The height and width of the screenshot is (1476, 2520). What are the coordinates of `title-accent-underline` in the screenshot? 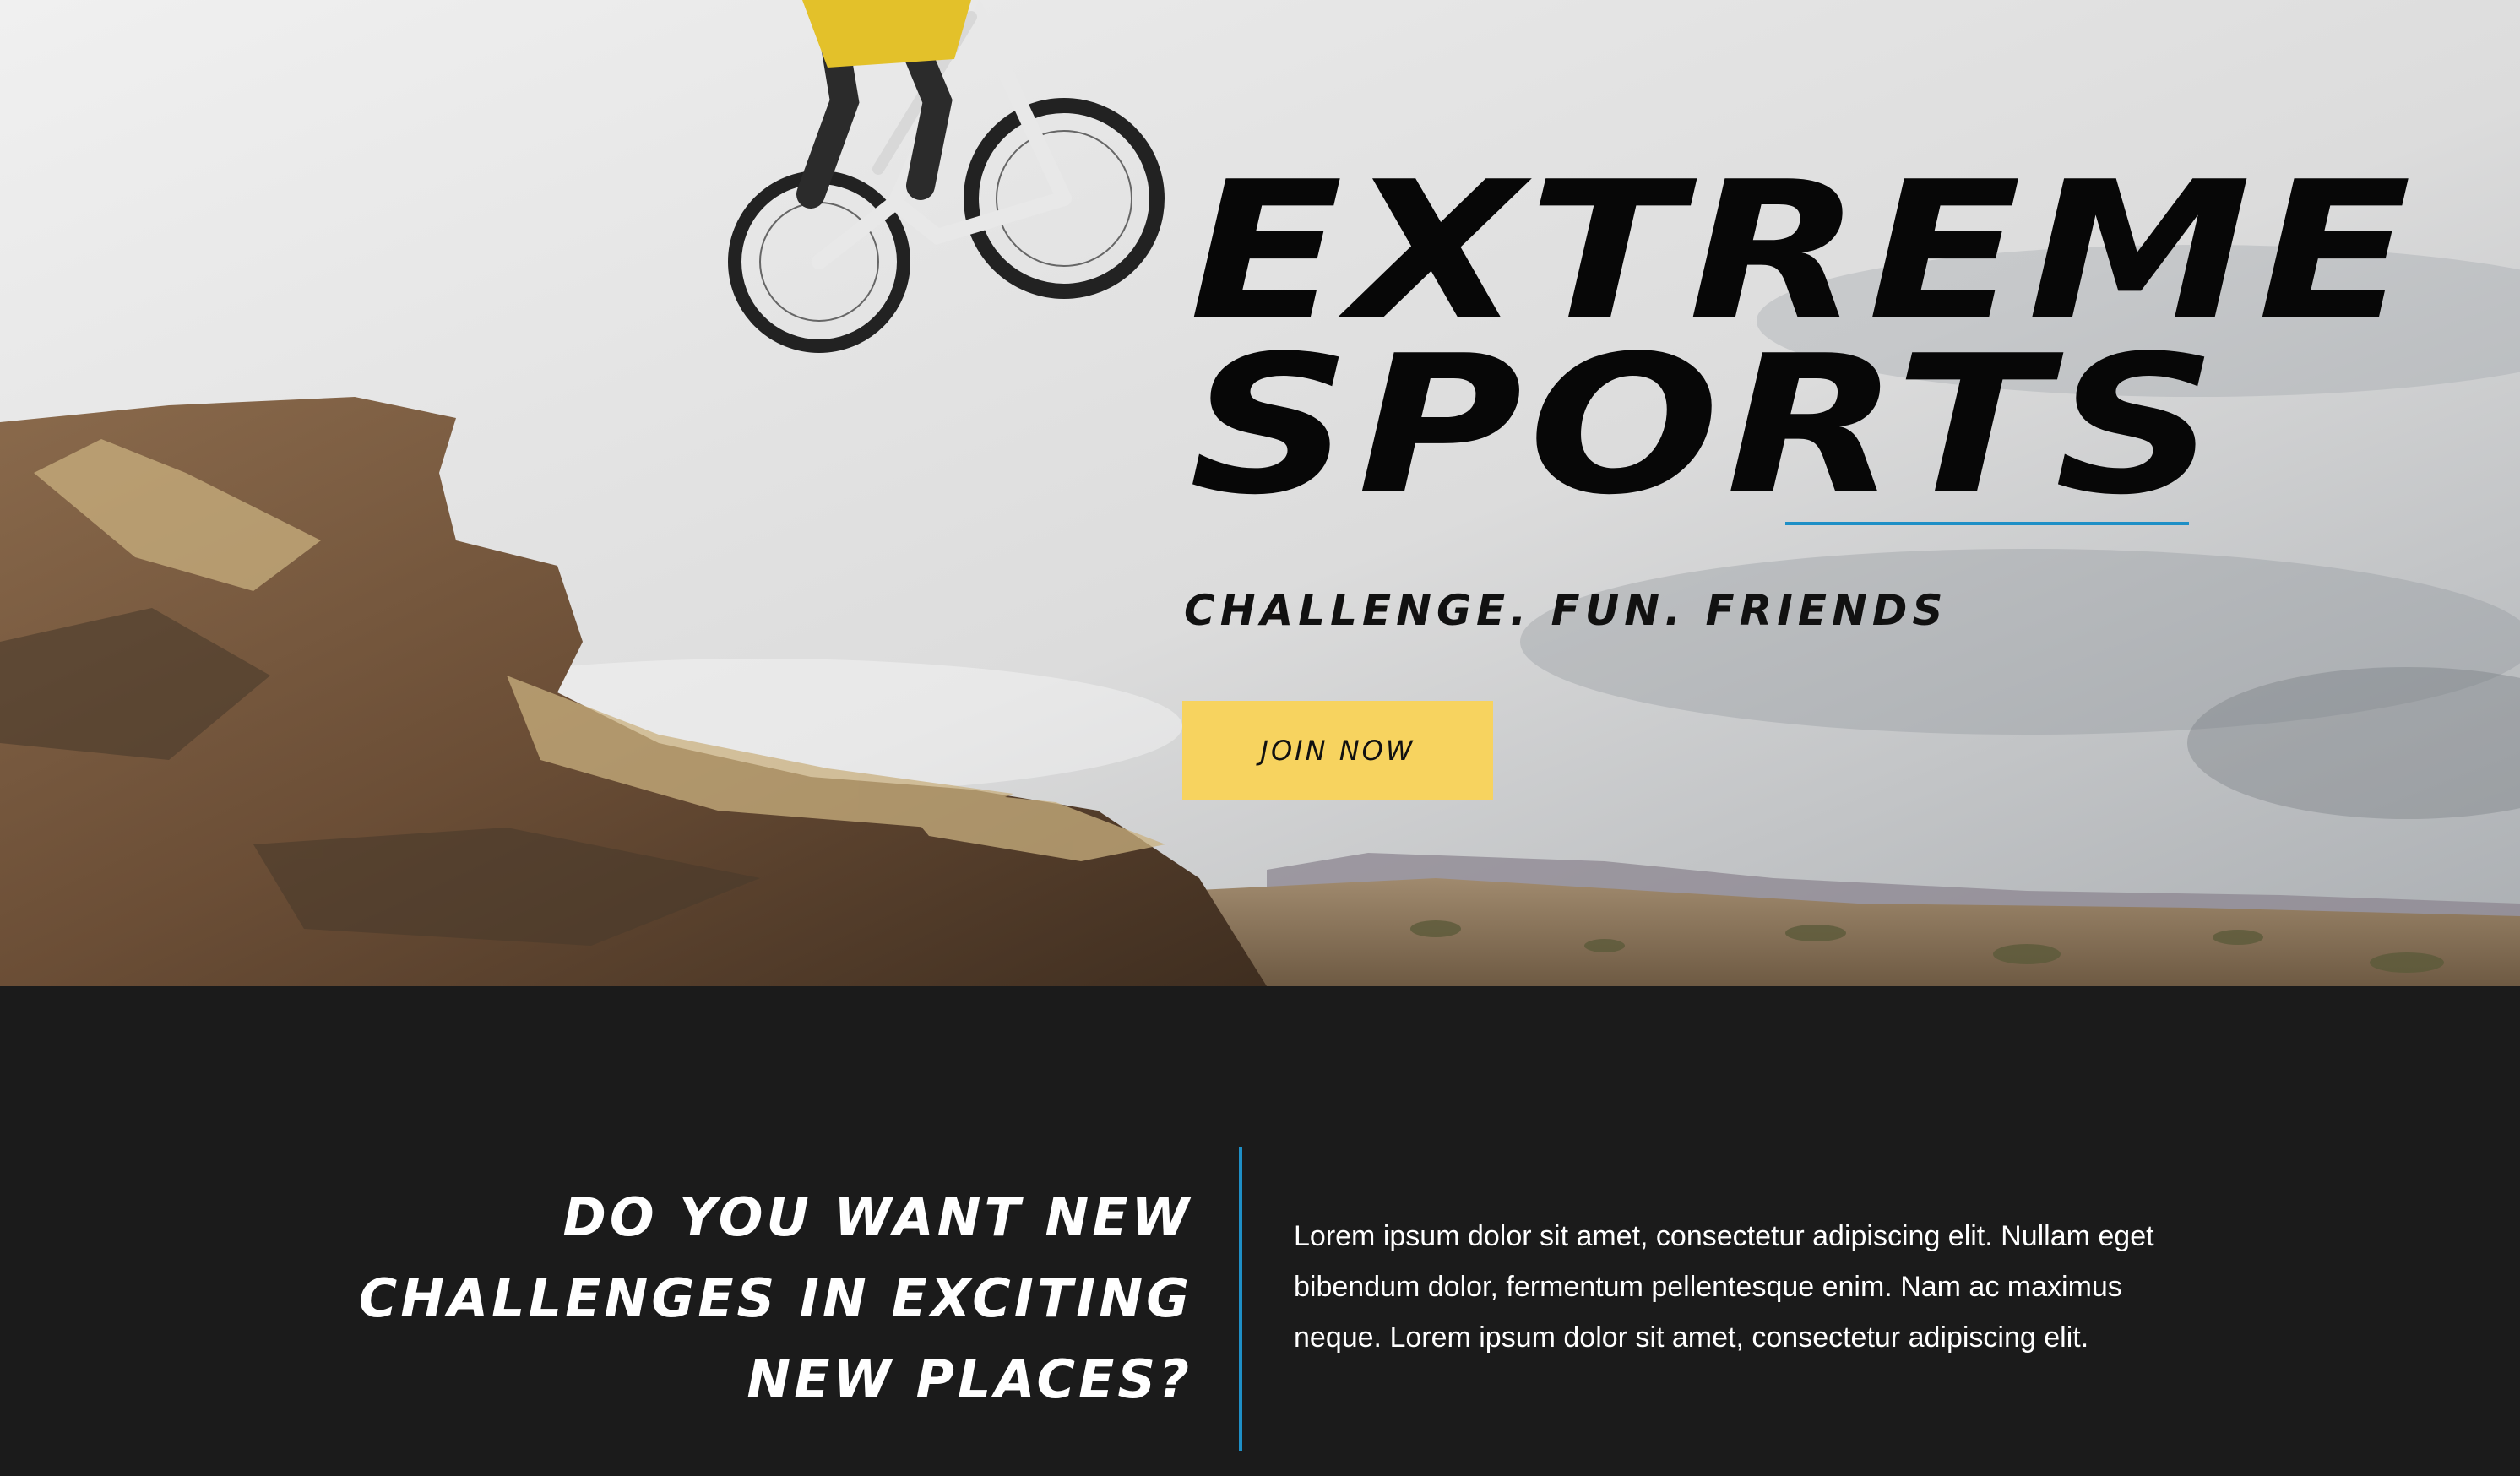 It's located at (1987, 523).